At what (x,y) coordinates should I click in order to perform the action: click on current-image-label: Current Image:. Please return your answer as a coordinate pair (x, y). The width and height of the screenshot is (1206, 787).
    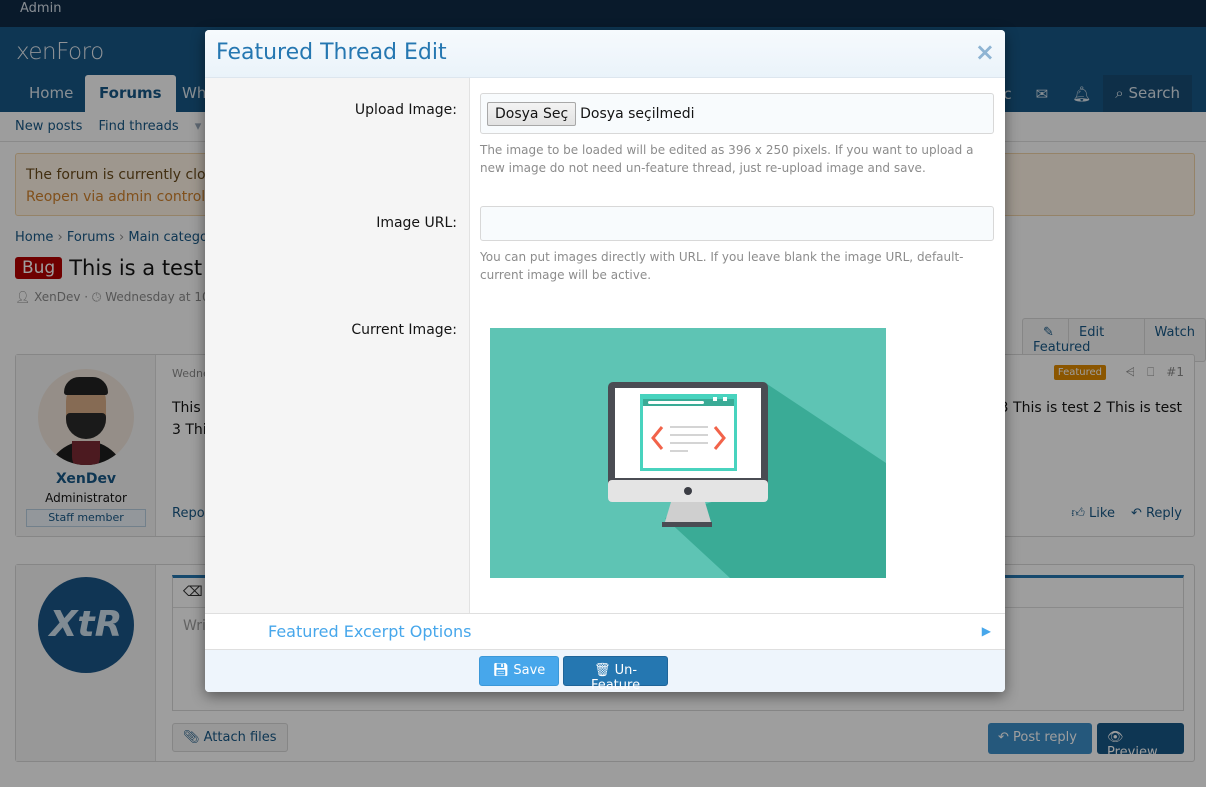
    Looking at the image, I should click on (404, 330).